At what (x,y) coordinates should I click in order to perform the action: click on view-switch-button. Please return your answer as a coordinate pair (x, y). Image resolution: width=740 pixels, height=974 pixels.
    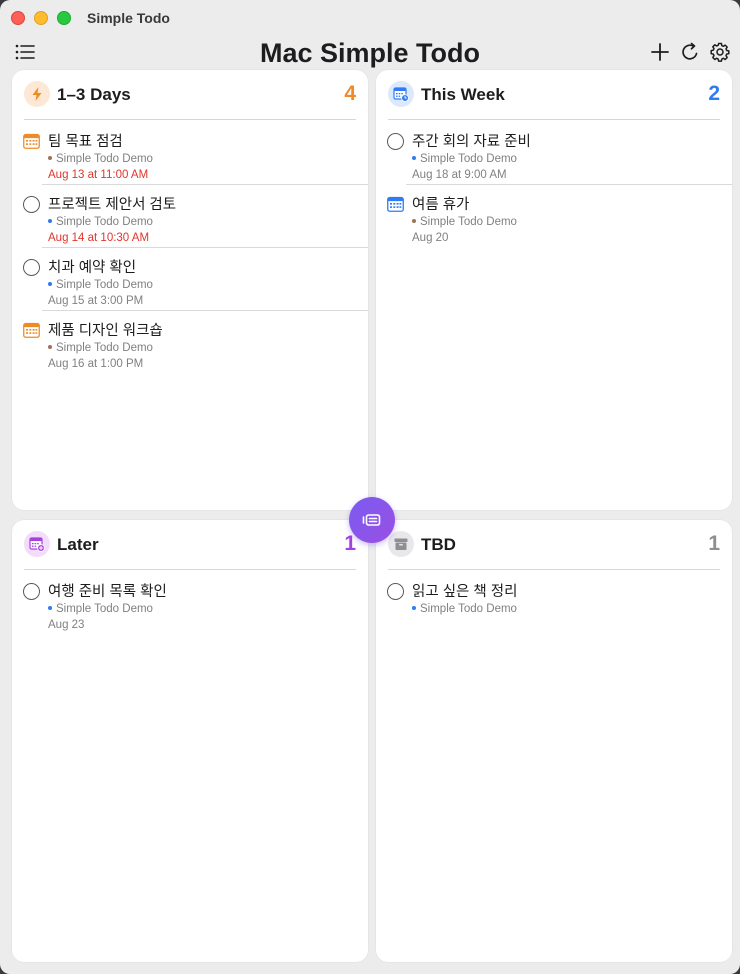
    Looking at the image, I should click on (372, 520).